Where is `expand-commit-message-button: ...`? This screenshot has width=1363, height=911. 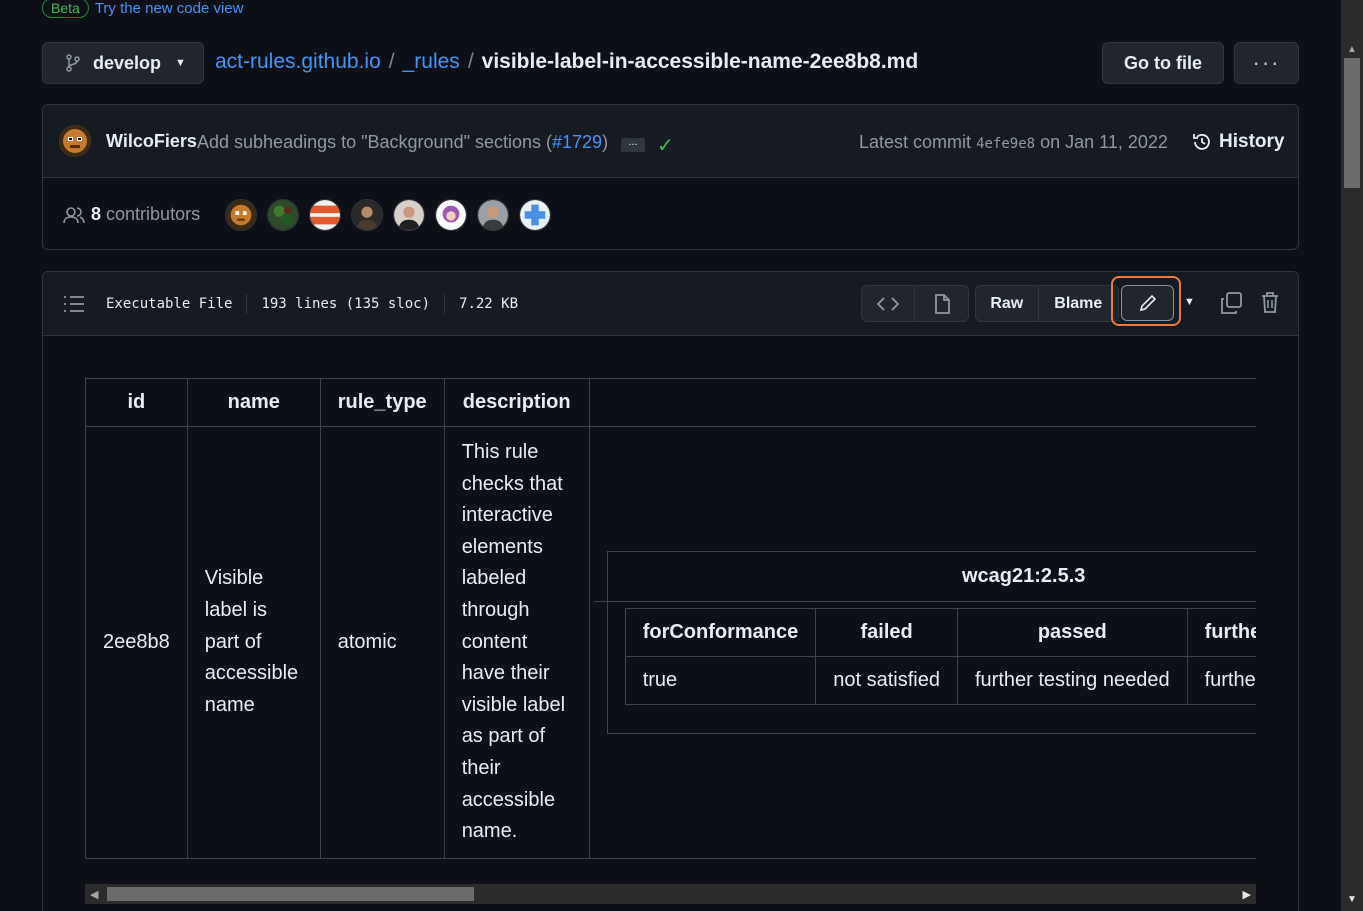 expand-commit-message-button: ... is located at coordinates (633, 144).